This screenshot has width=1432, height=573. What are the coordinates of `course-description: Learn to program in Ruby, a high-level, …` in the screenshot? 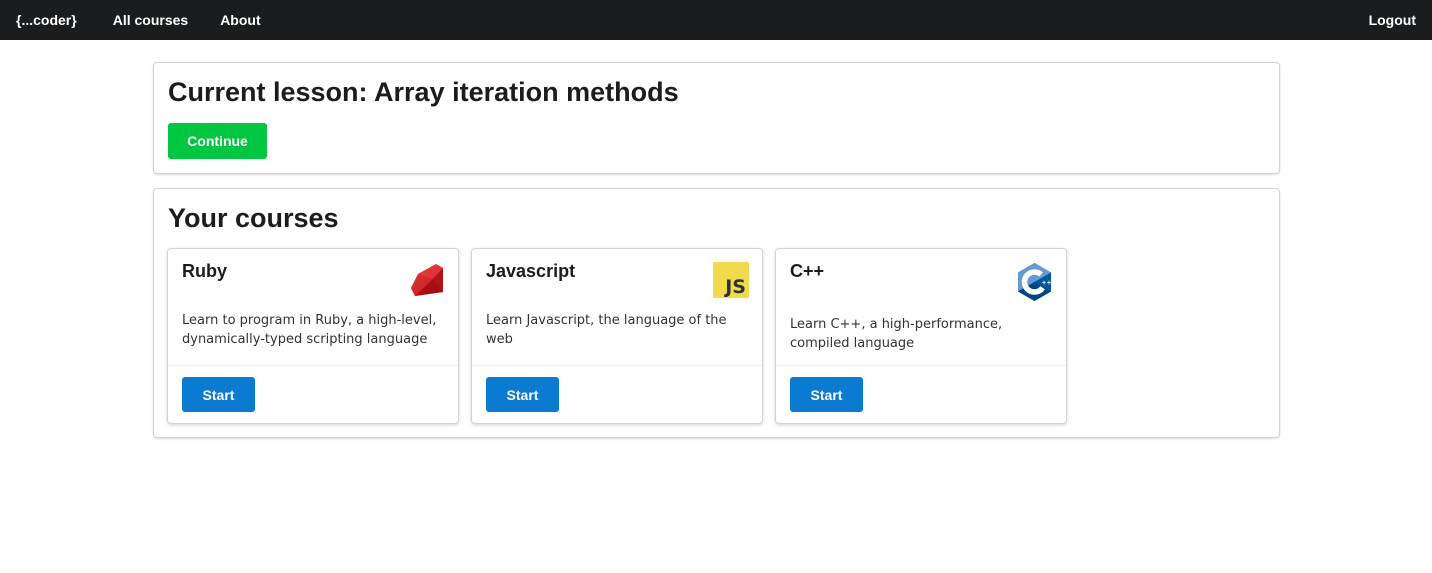 It's located at (309, 330).